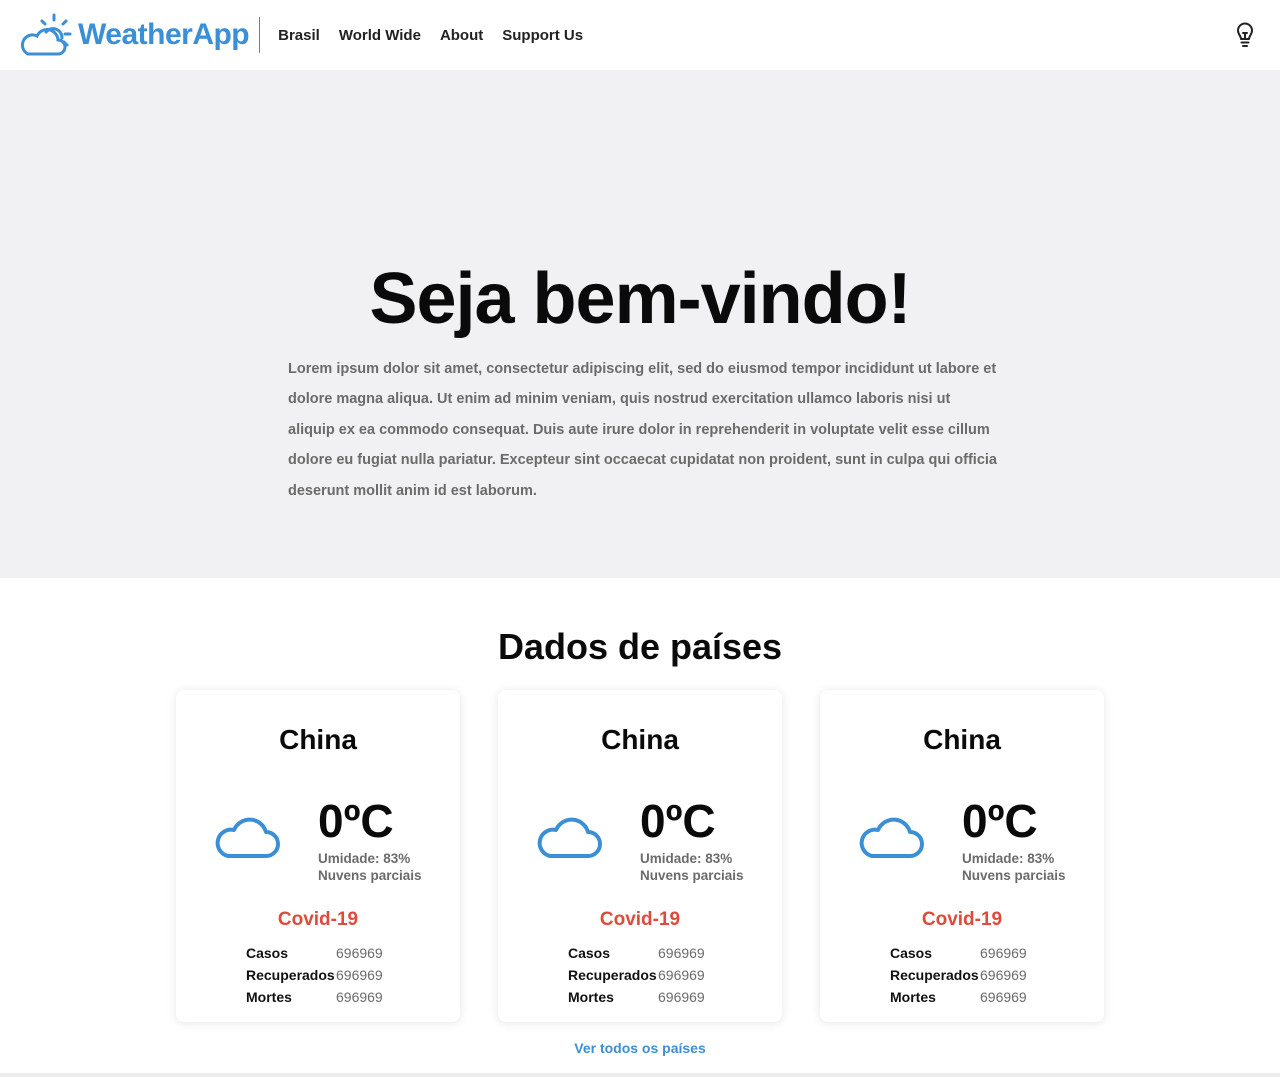  Describe the element at coordinates (380, 35) in the screenshot. I see `nav-link-world-wide: World Wide` at that location.